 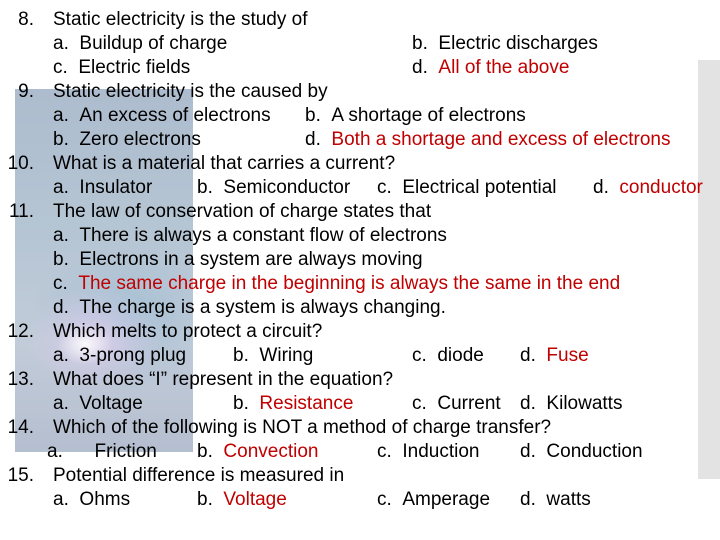 I want to click on question-number: 13., so click(x=20, y=379).